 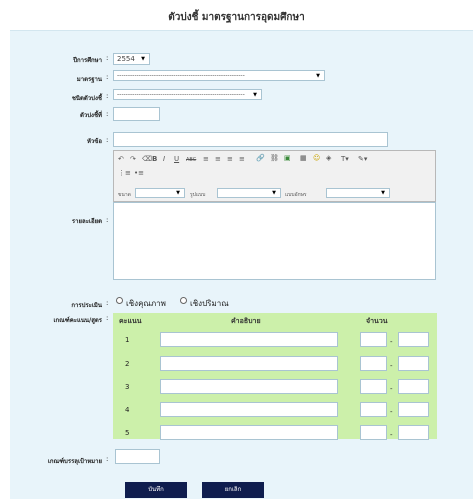 What do you see at coordinates (146, 303) in the screenshot?
I see `eval-quality-label: เชิงคุณภาพ` at bounding box center [146, 303].